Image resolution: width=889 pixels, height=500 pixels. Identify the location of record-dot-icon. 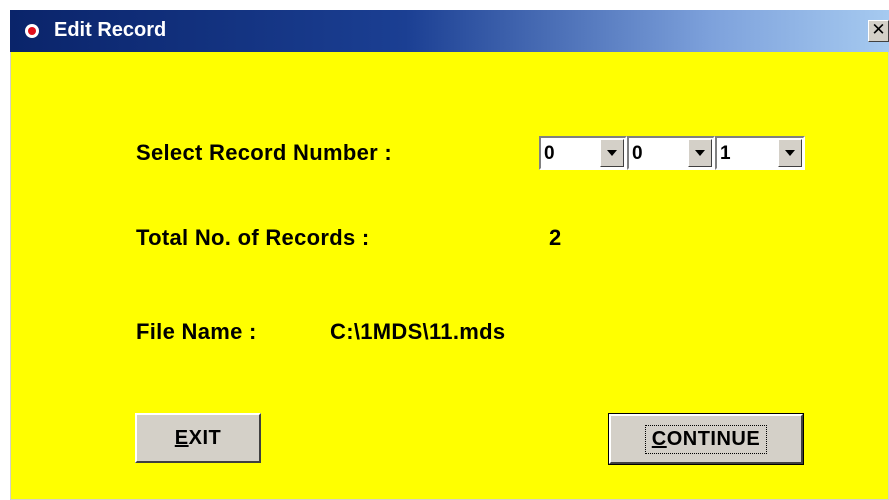
(32, 31).